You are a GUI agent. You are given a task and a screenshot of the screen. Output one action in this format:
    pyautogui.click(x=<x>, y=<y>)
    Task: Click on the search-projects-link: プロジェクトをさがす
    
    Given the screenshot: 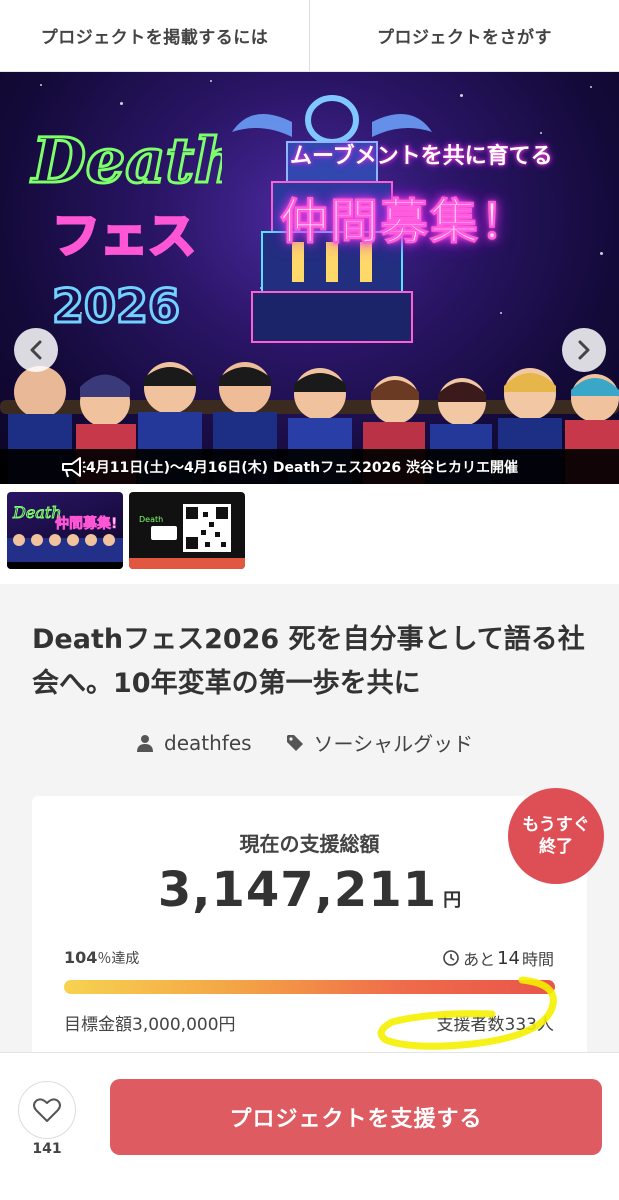 What is the action you would take?
    pyautogui.click(x=464, y=35)
    